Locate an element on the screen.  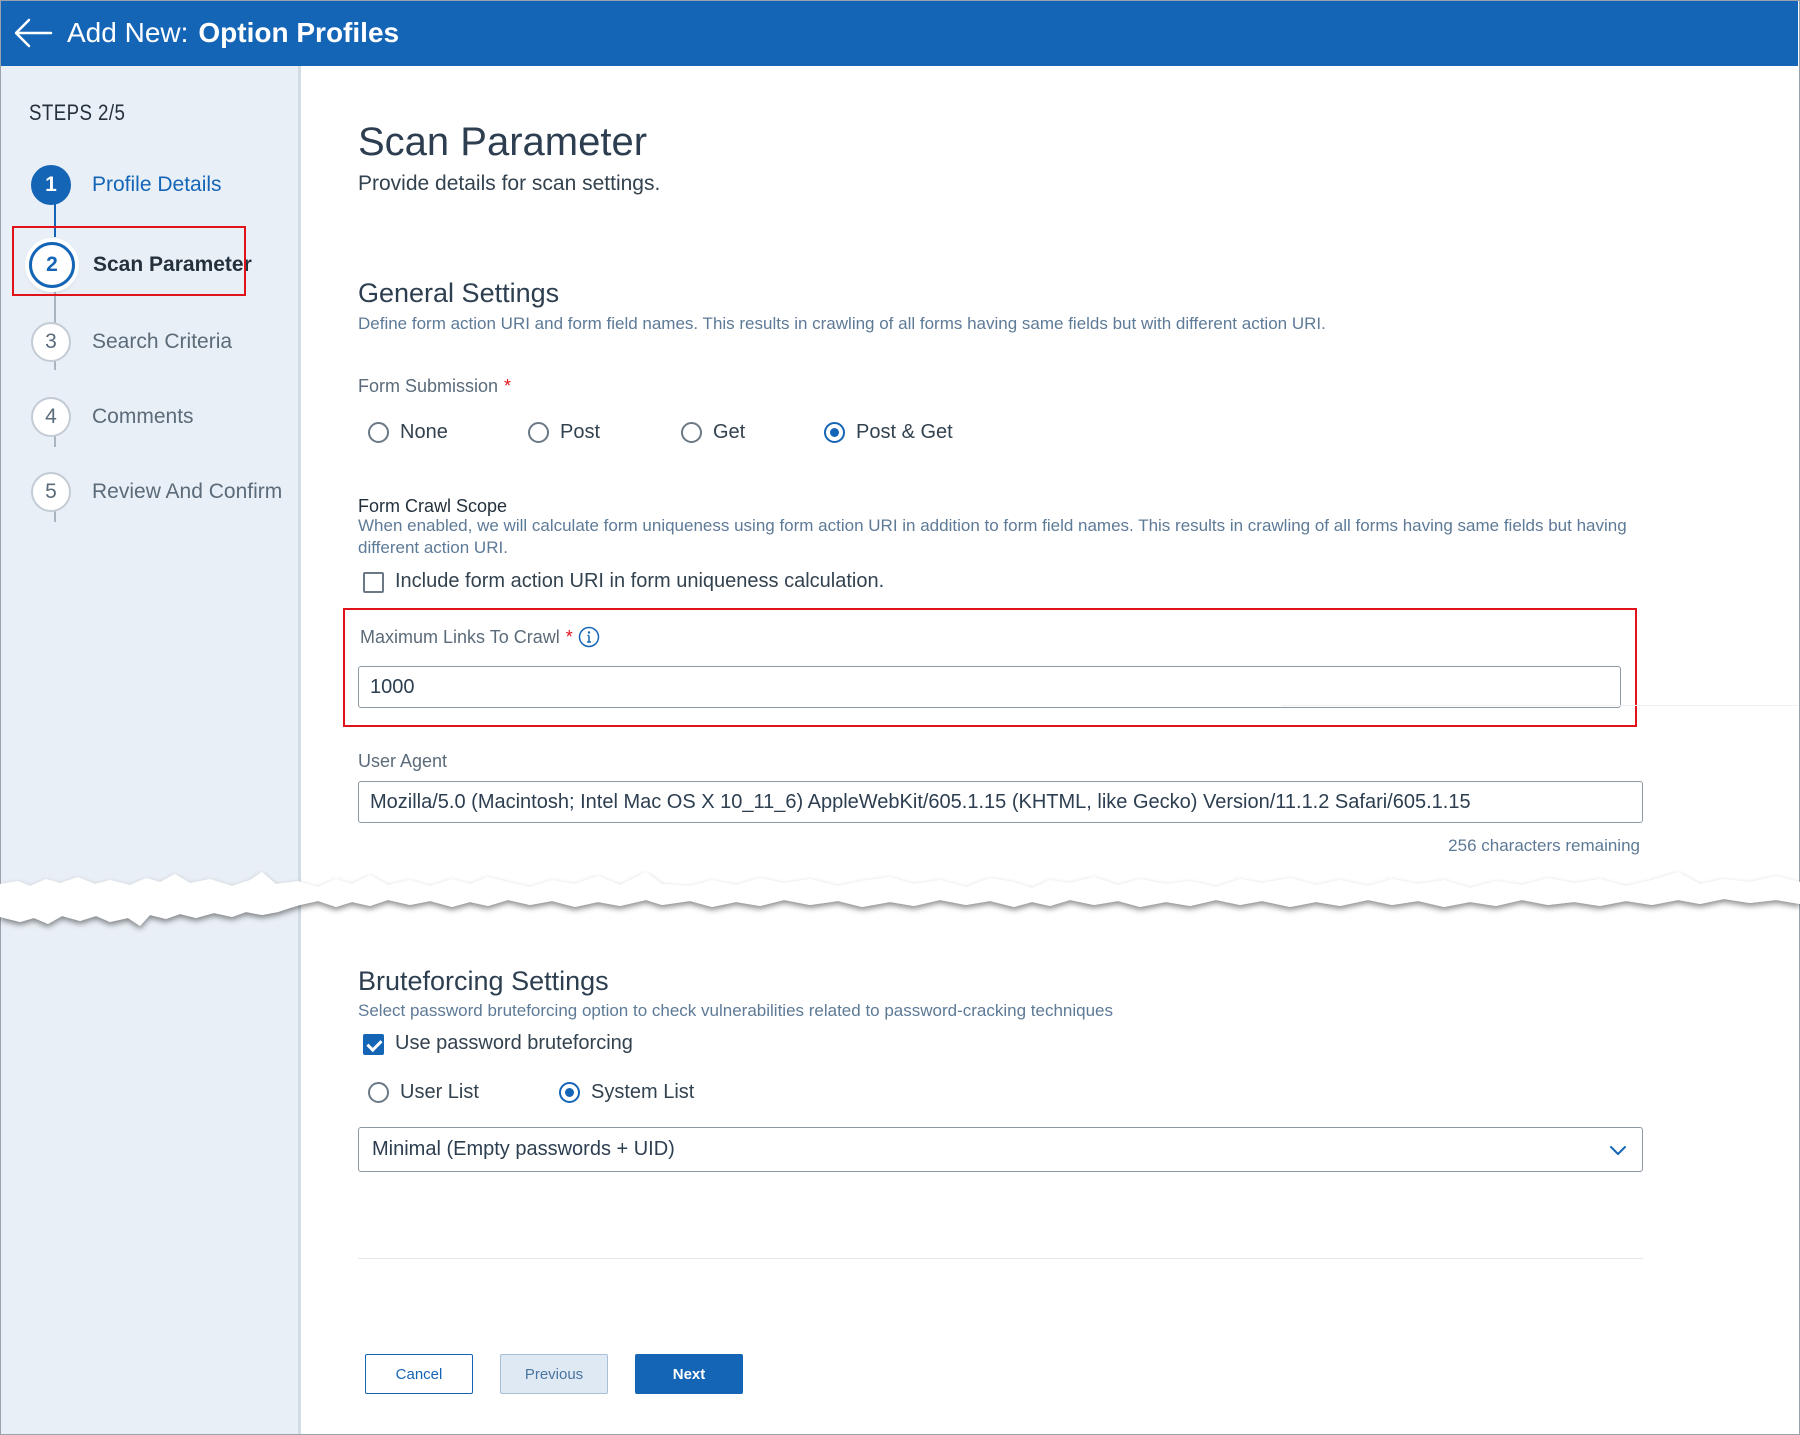
form-submission-label: Form Submission * is located at coordinates (434, 386).